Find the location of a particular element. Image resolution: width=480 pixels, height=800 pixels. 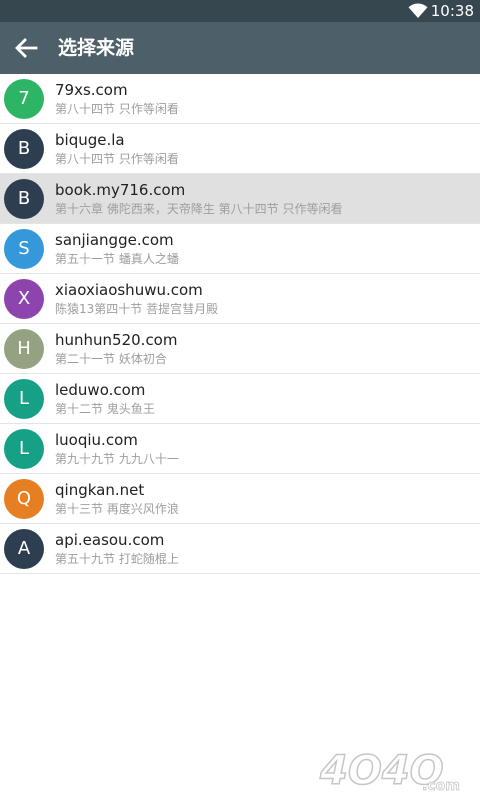

source-avatar: X is located at coordinates (24, 299).